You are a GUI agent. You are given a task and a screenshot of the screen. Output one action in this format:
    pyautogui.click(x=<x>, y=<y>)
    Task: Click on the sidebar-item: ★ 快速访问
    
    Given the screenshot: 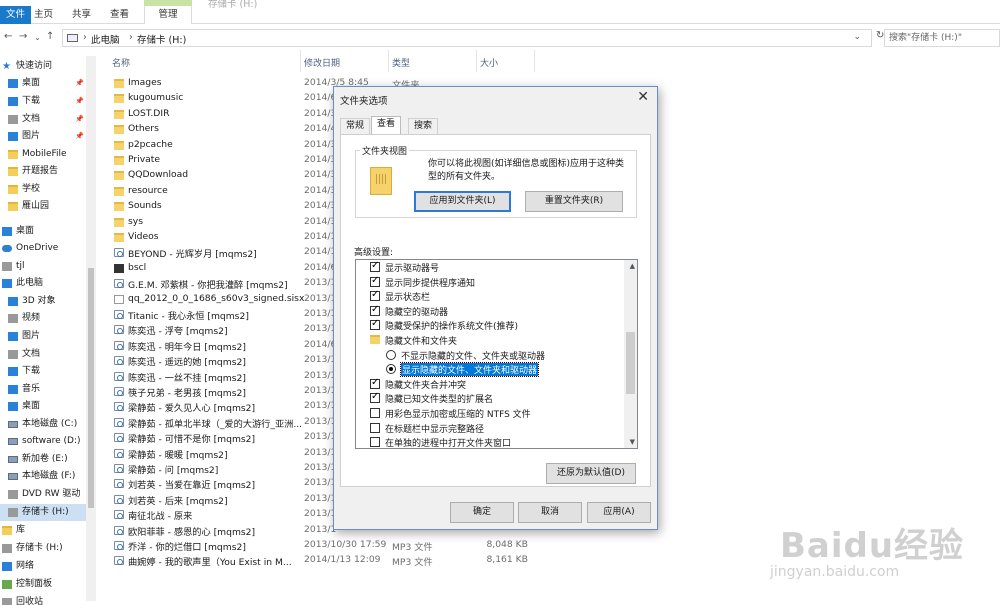 What is the action you would take?
    pyautogui.click(x=43, y=66)
    